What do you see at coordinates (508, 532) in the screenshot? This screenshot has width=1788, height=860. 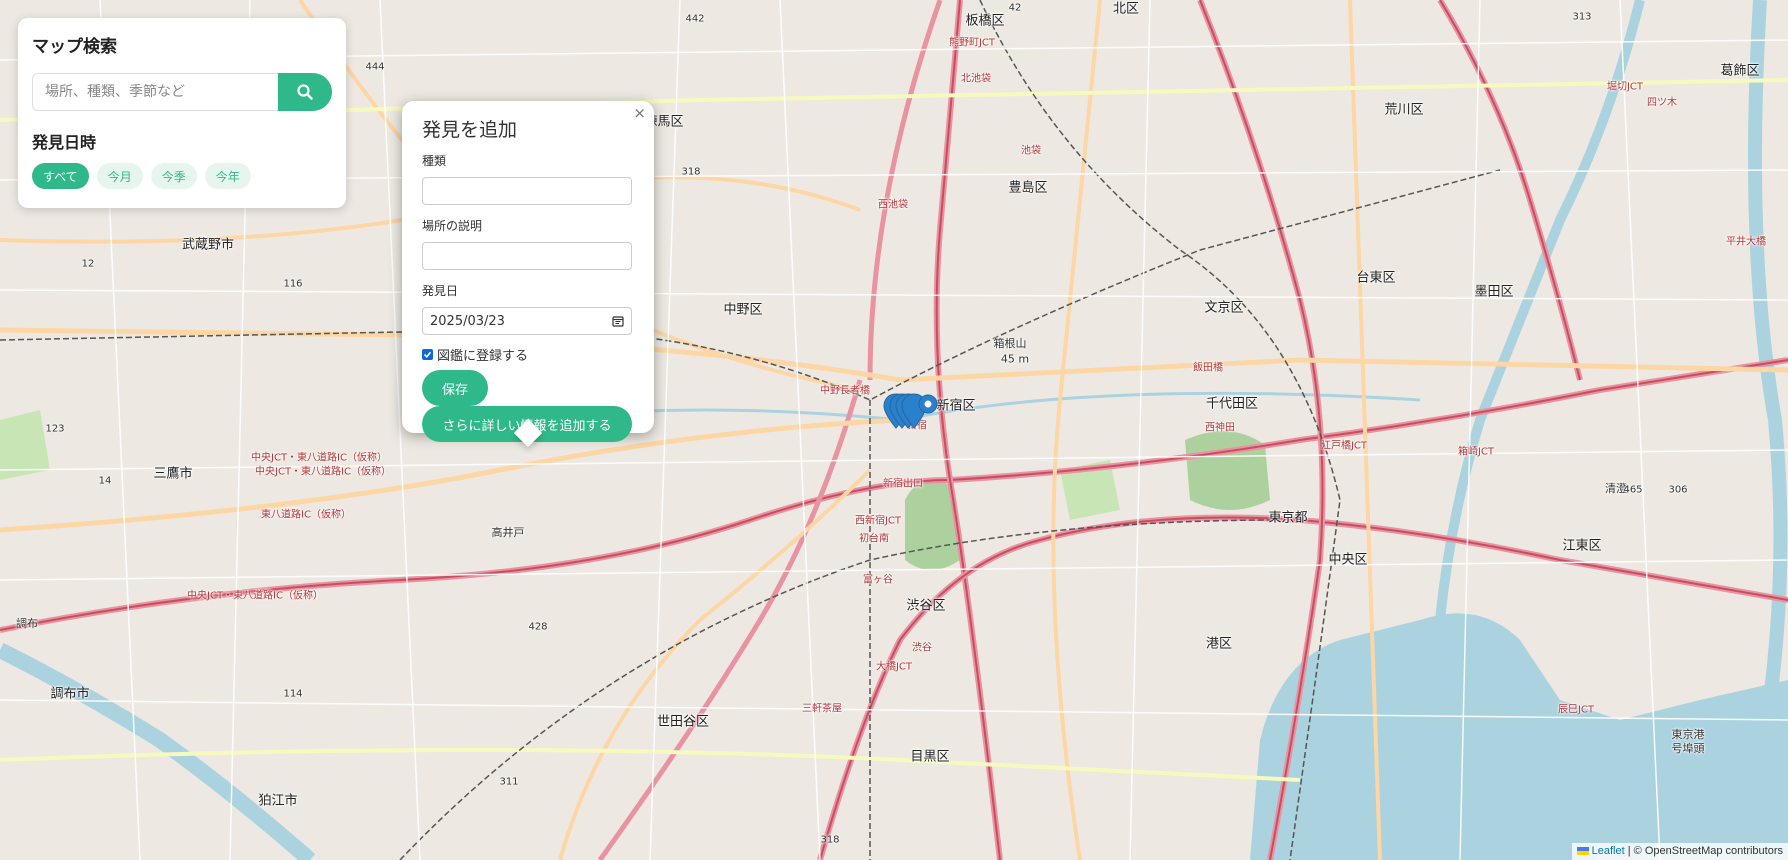 I see `map-label-landmark: 高井戸` at bounding box center [508, 532].